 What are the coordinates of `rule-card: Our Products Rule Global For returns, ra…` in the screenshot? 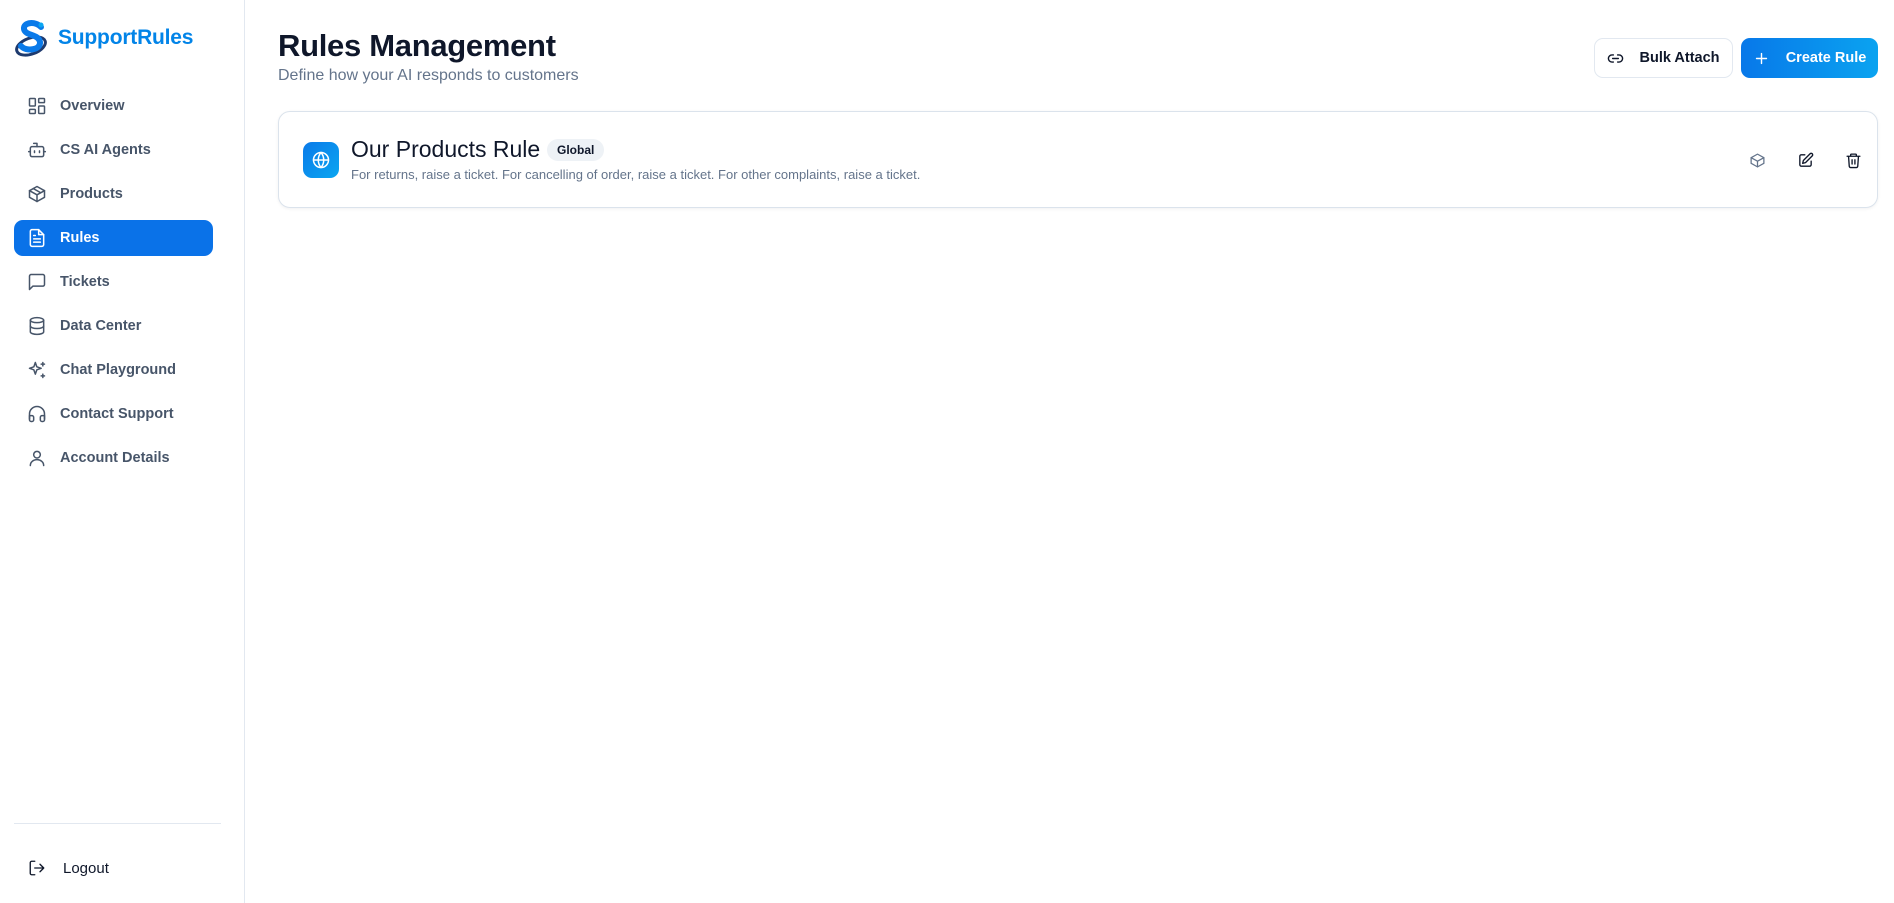 It's located at (1078, 159).